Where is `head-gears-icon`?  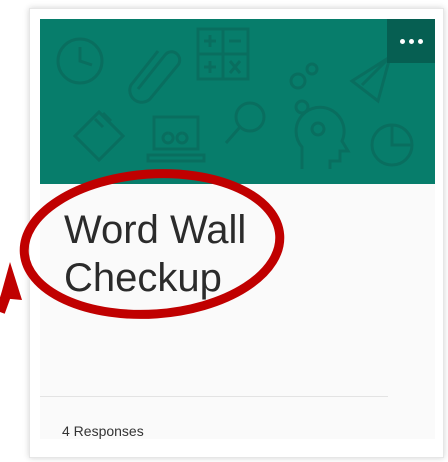 head-gears-icon is located at coordinates (322, 134).